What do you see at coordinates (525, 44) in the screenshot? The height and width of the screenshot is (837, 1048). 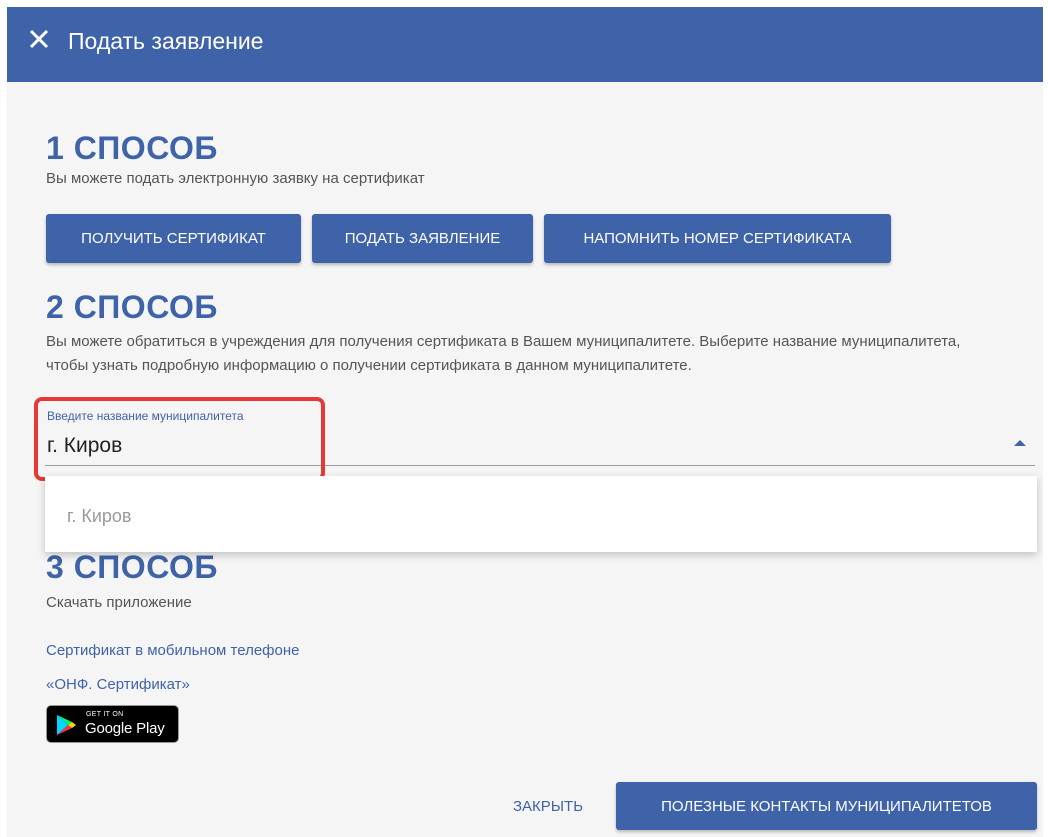 I see `dialog-titlebar: Подать заявление` at bounding box center [525, 44].